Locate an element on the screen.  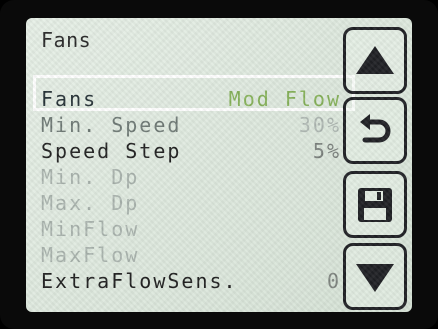
up-button is located at coordinates (375, 60).